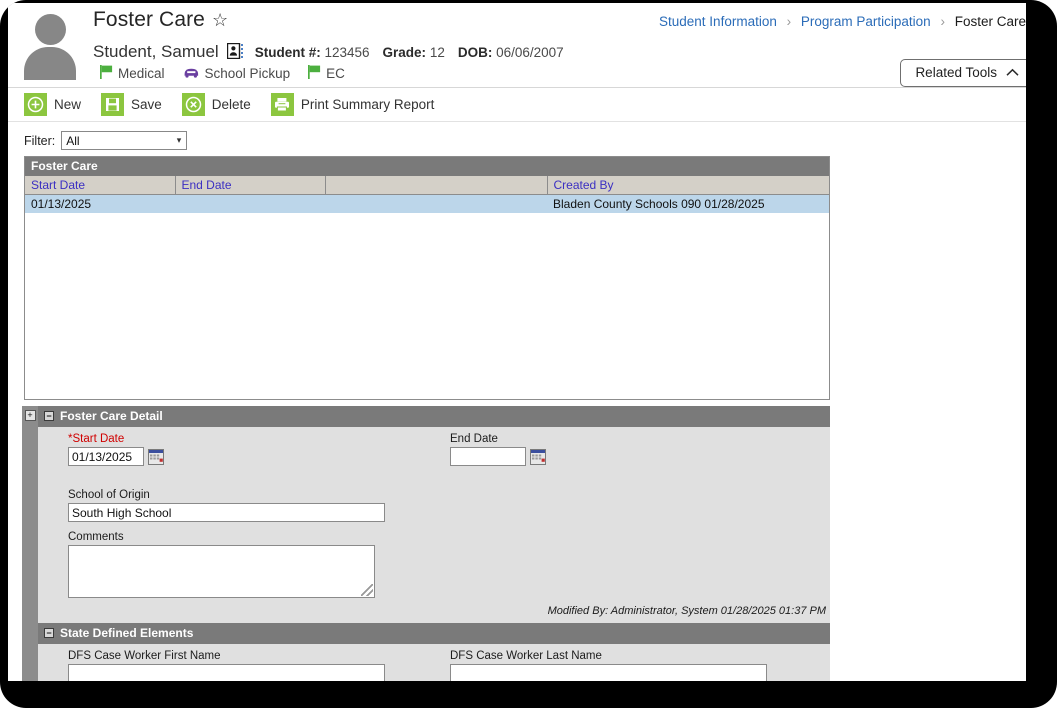 This screenshot has width=1057, height=708. I want to click on x-circle-icon, so click(193, 104).